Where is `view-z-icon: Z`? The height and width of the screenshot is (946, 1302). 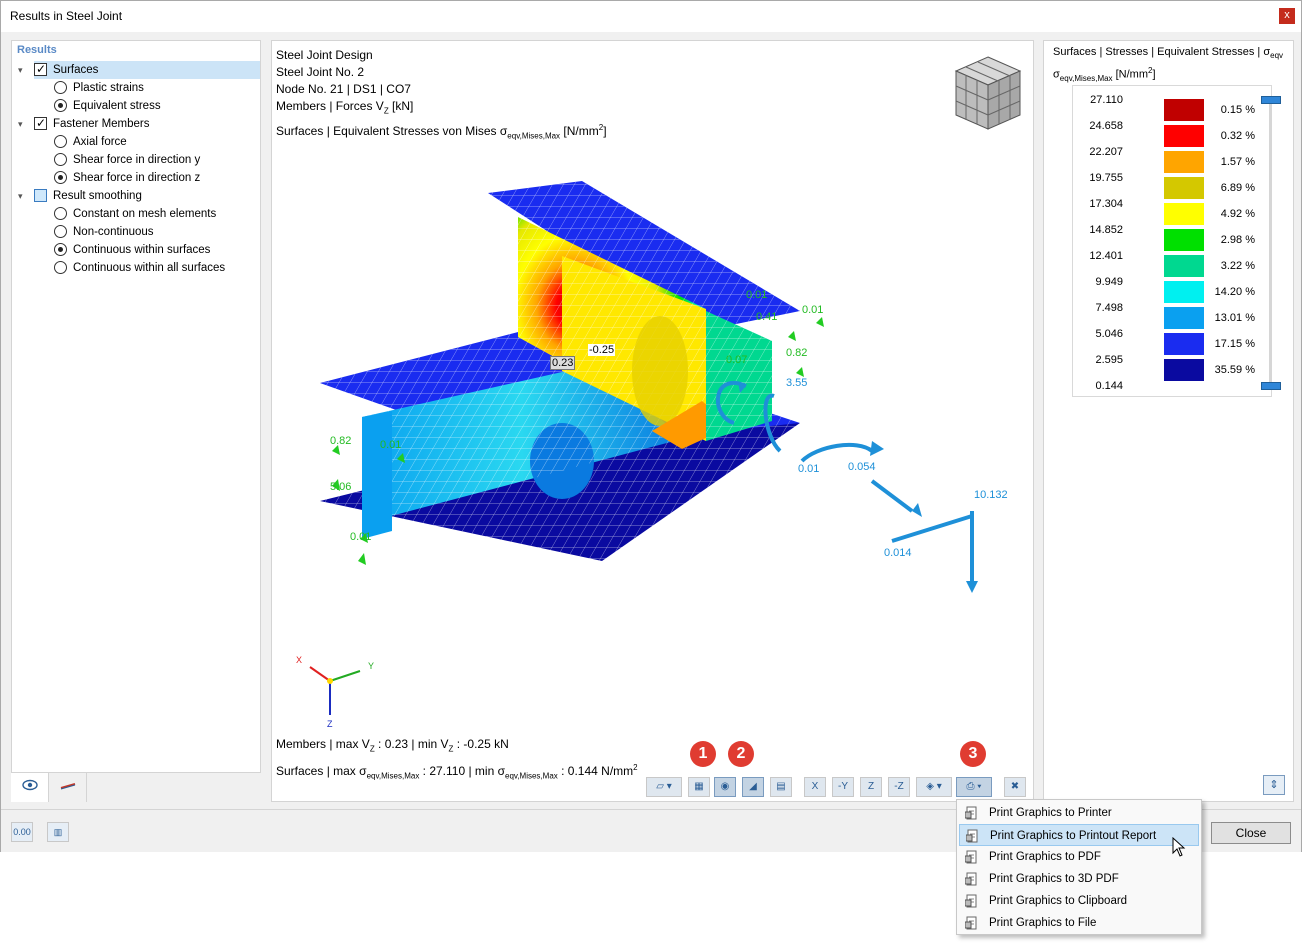
view-z-icon: Z is located at coordinates (871, 787).